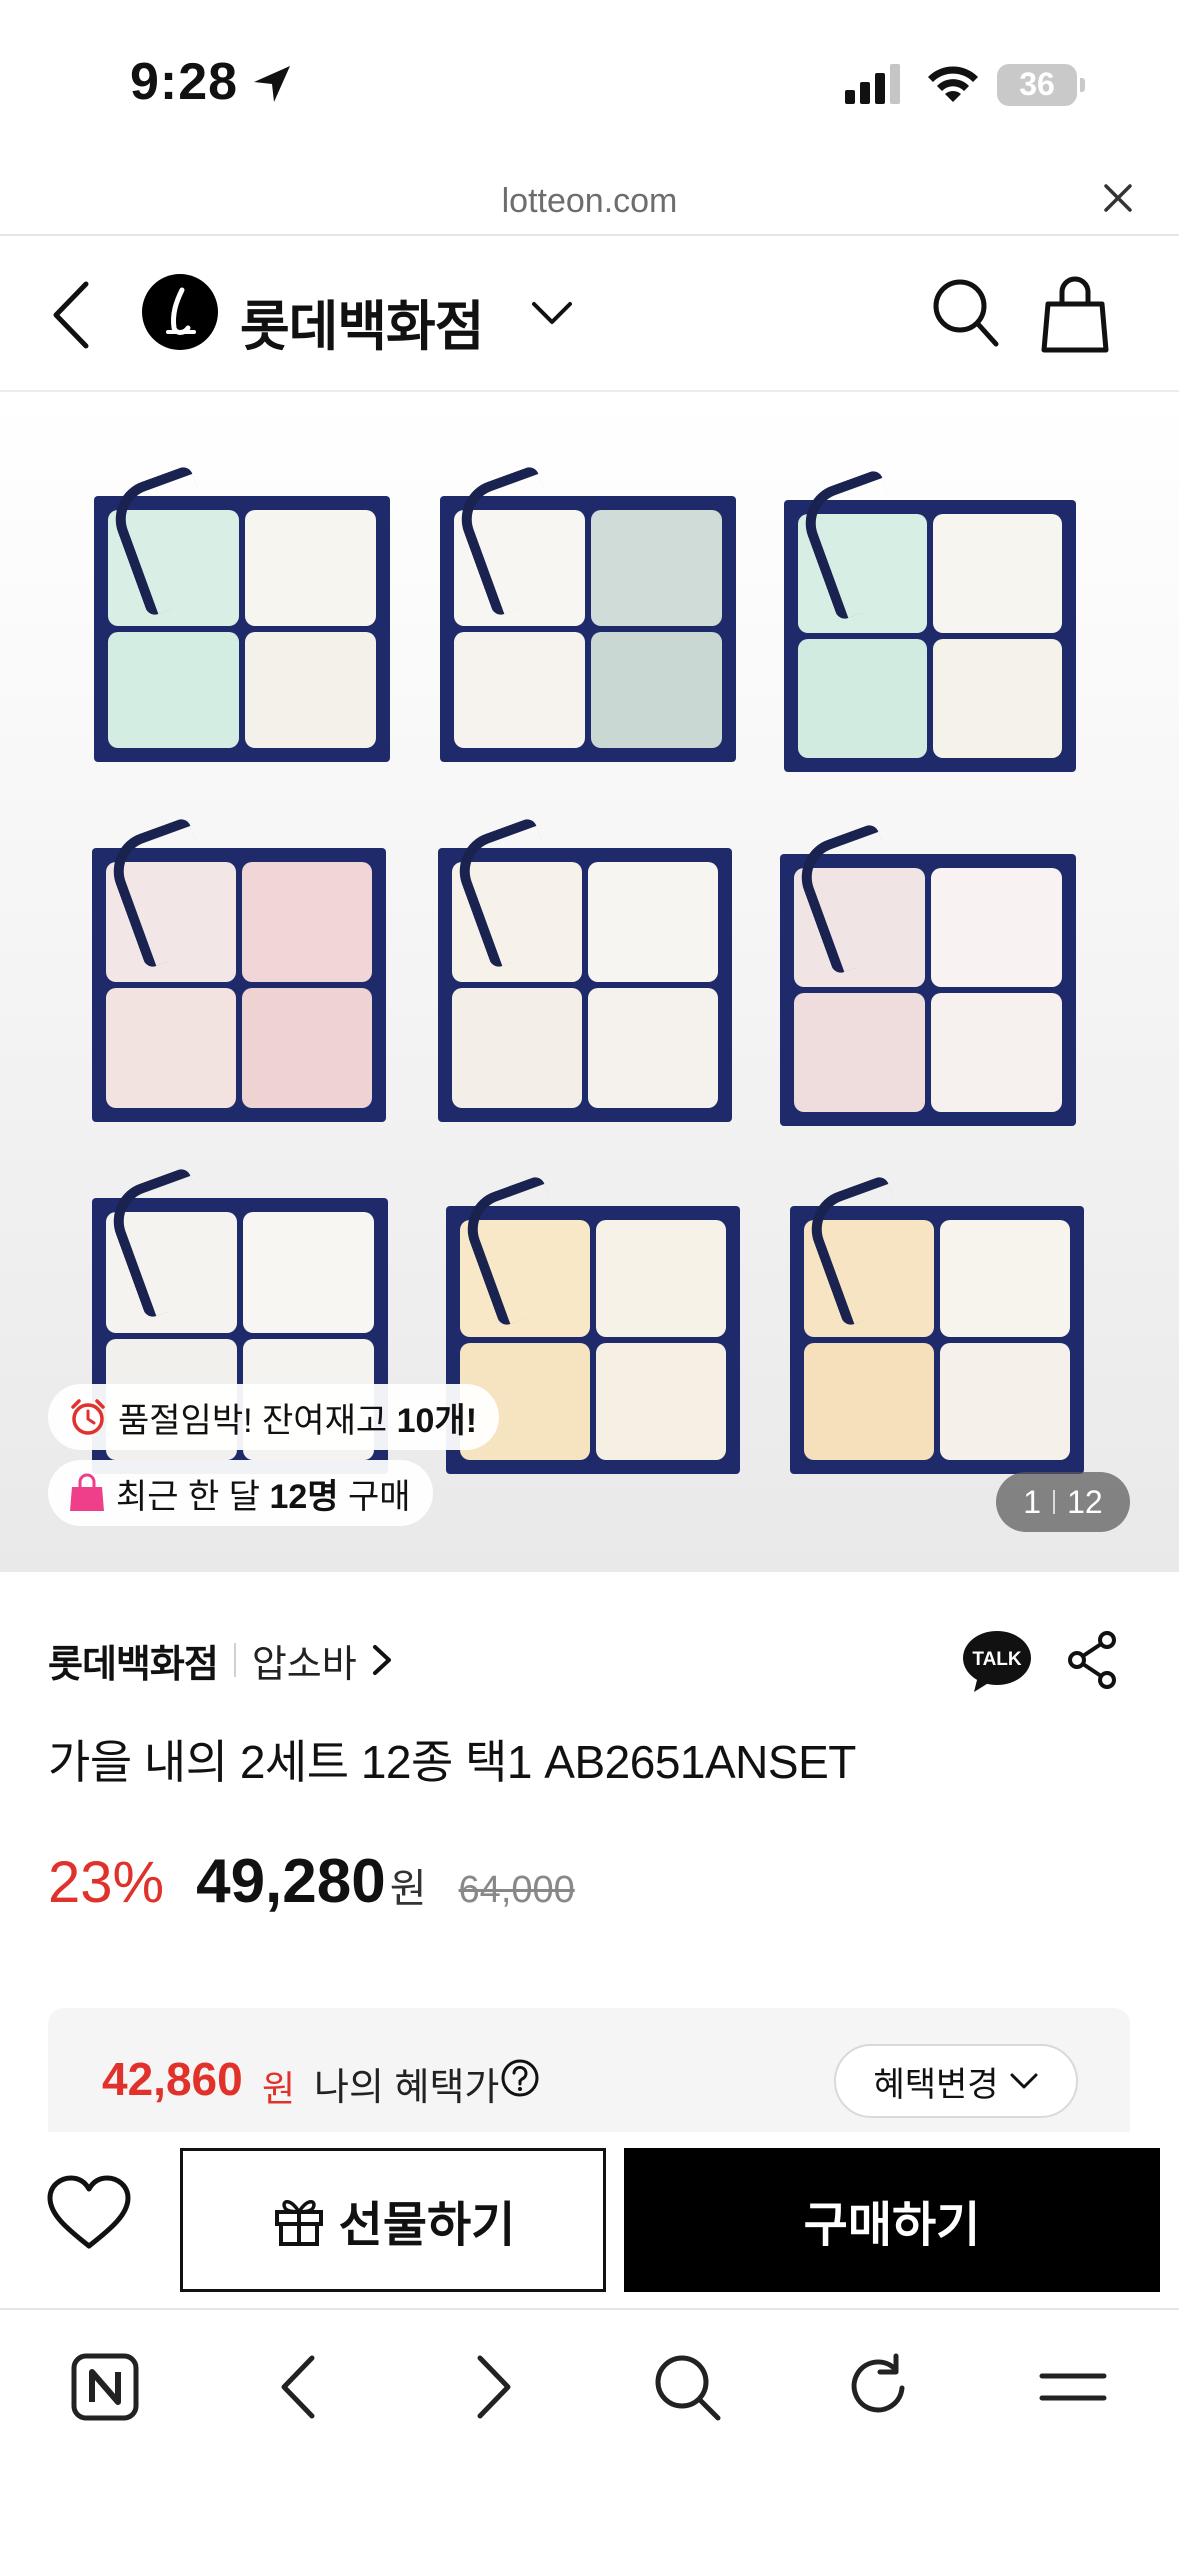  I want to click on browser-forward-icon, so click(494, 2387).